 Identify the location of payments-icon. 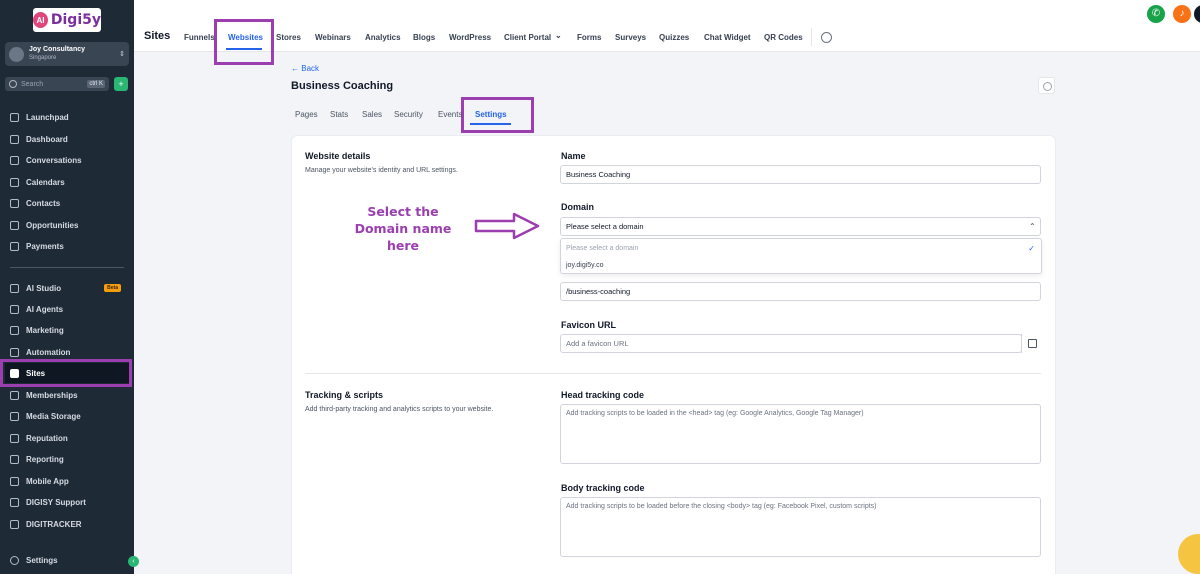
(14, 246).